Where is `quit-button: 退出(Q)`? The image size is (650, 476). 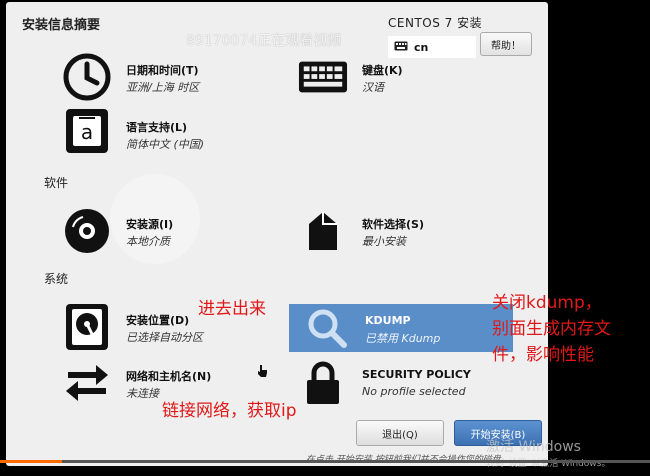
quit-button: 退出(Q) is located at coordinates (400, 433).